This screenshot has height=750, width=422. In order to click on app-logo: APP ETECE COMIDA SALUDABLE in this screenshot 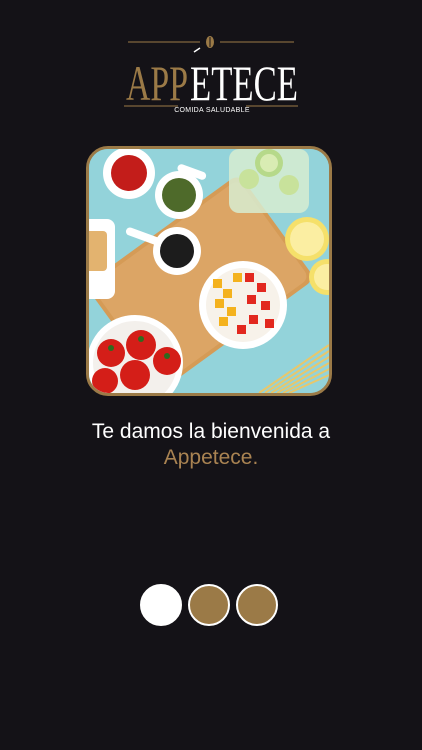, I will do `click(211, 74)`.